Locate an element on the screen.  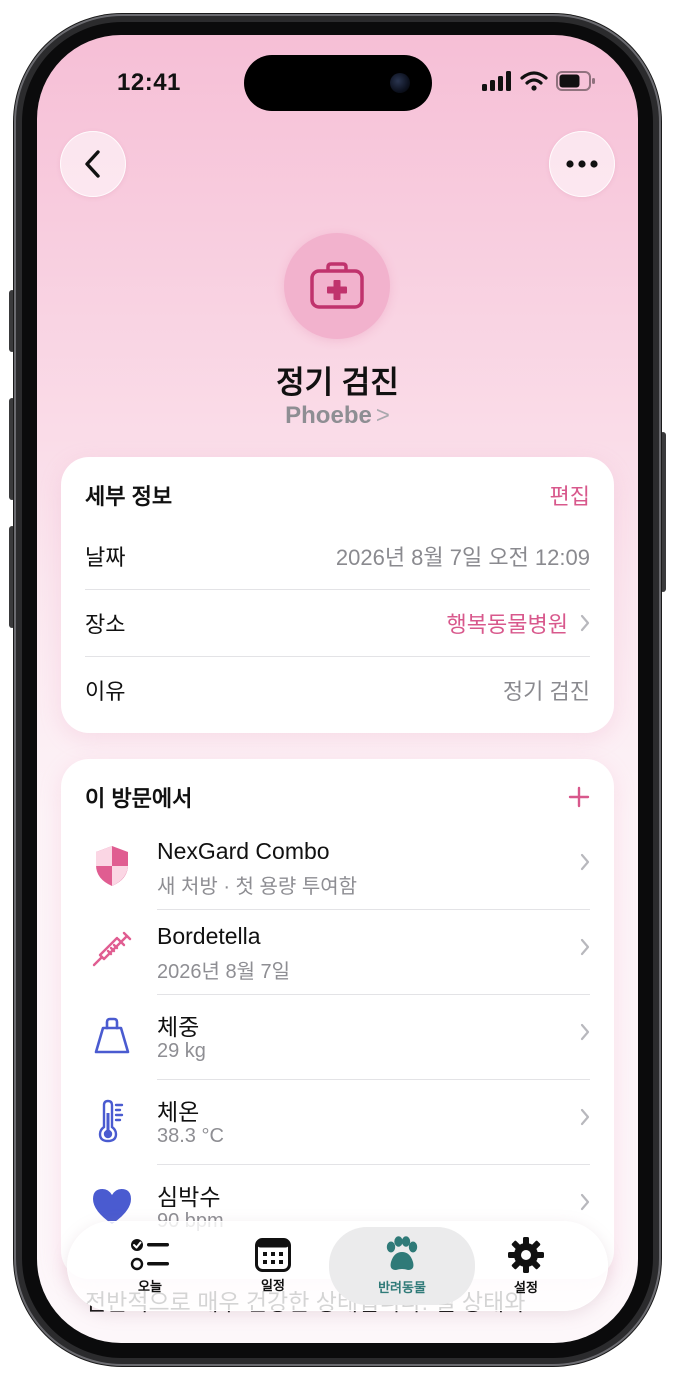
tab-settings: 설정 is located at coordinates (526, 1266).